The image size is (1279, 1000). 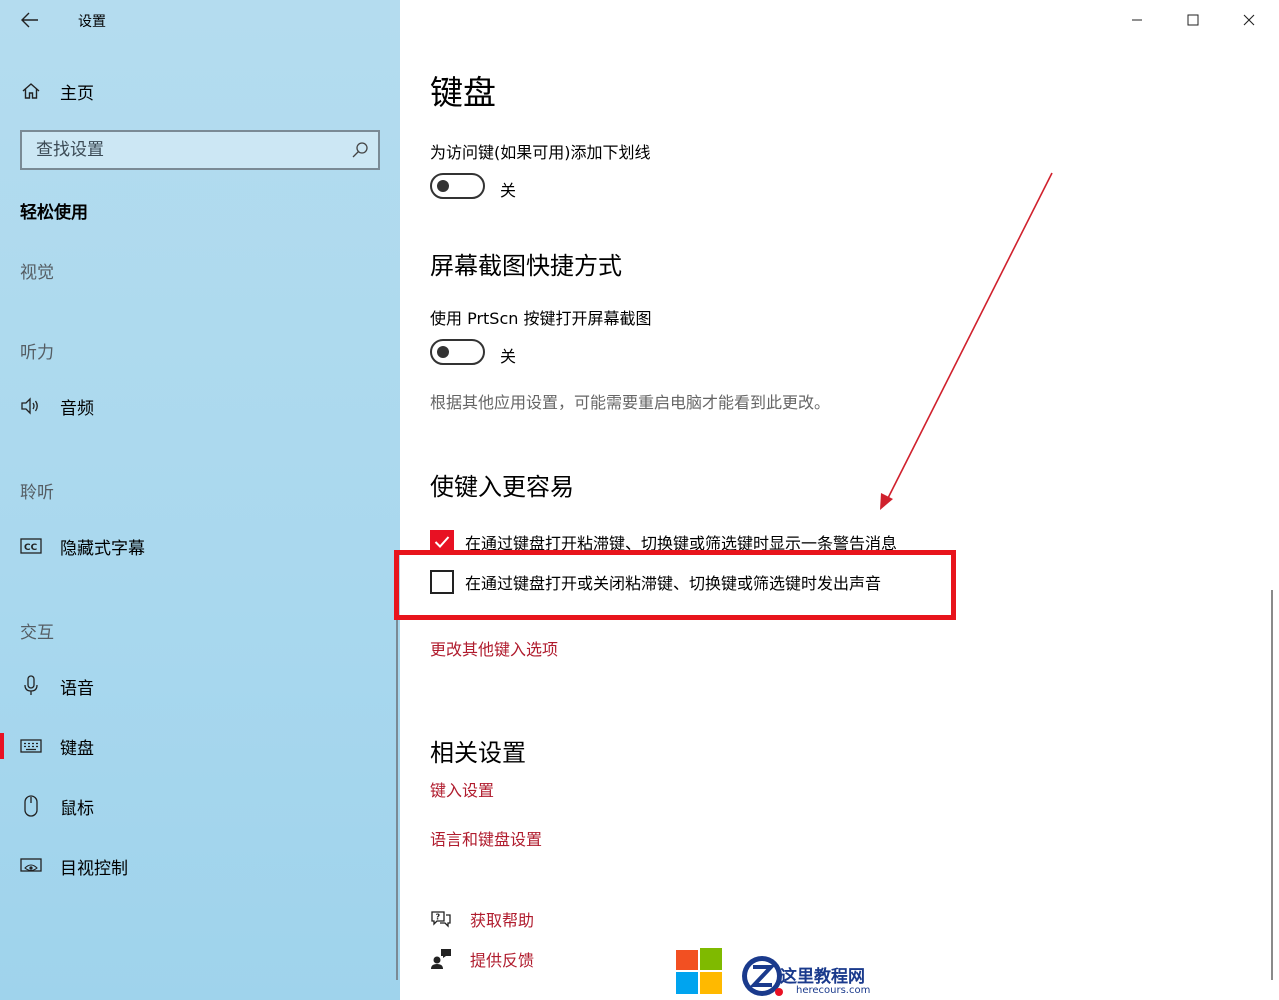 I want to click on related-settings-heading: 相关设置, so click(x=478, y=753).